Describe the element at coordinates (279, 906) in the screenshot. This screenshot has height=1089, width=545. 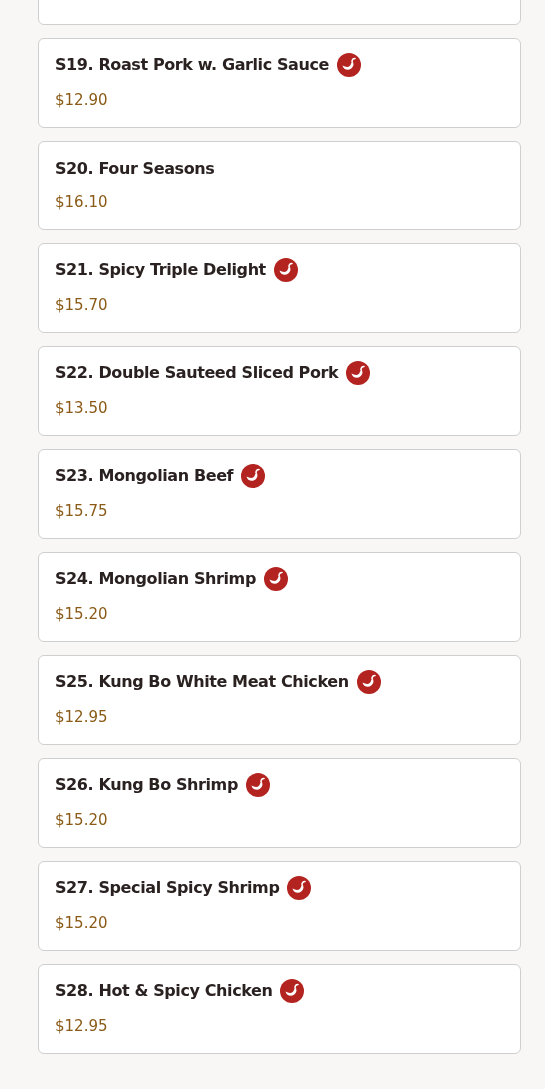
I see `menu-item-card: S27. Special Spicy Shrimp $15.20` at that location.